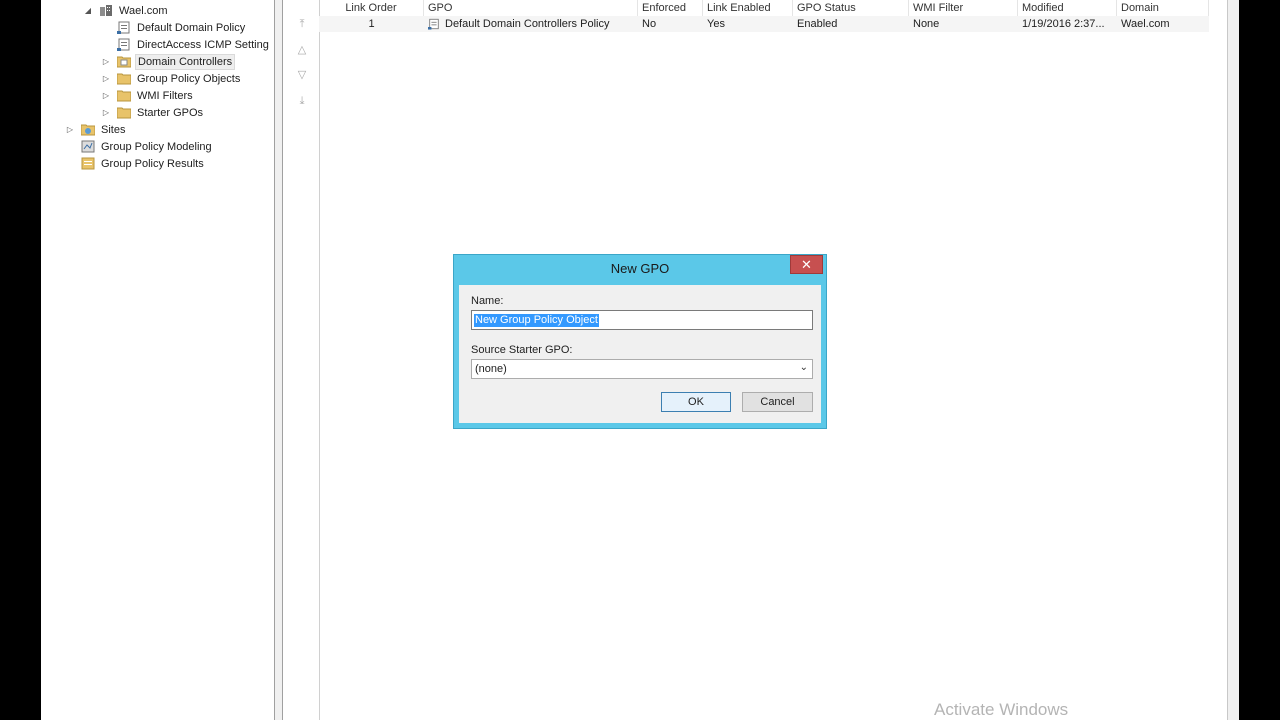 The width and height of the screenshot is (1280, 720). I want to click on cell-link-enabled: Yes, so click(716, 24).